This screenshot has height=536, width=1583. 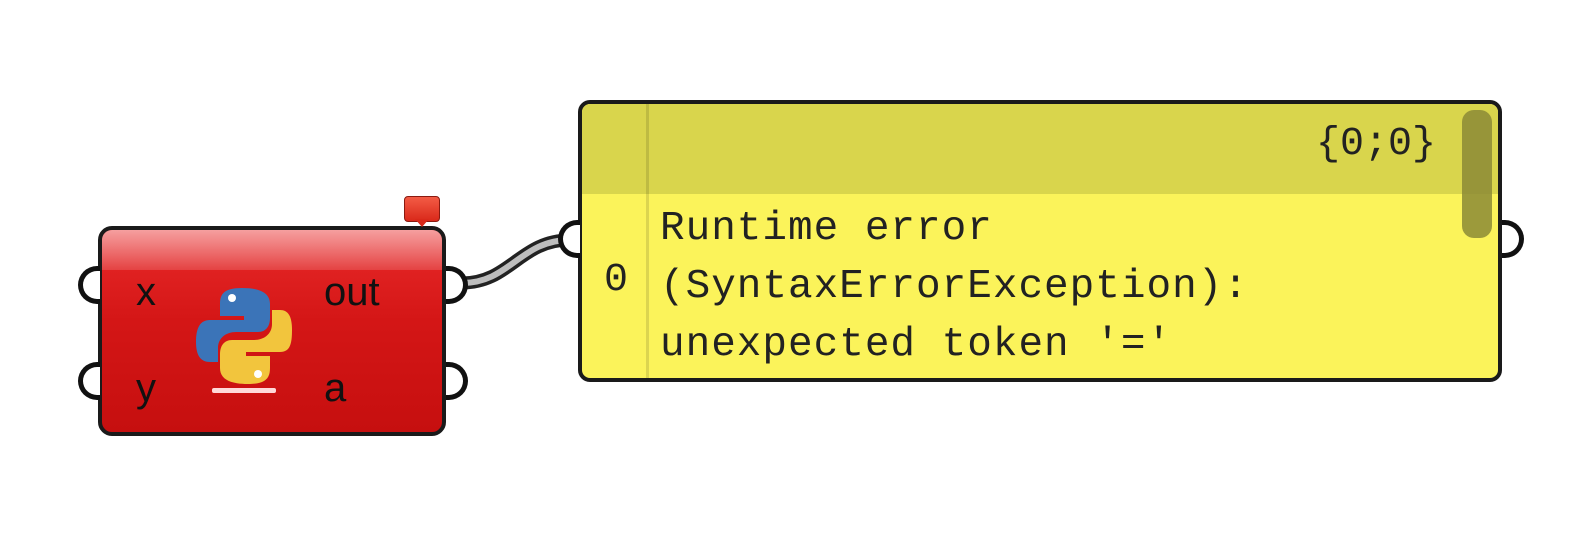 I want to click on data-path: {0;0}, so click(x=1375, y=144).